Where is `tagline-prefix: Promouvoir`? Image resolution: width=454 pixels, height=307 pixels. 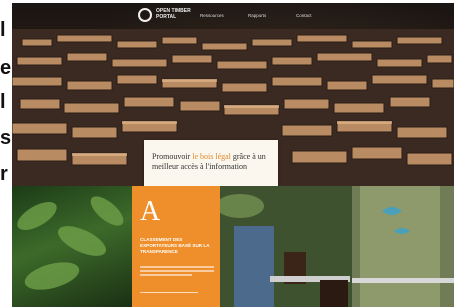
tagline-prefix: Promouvoir is located at coordinates (172, 156).